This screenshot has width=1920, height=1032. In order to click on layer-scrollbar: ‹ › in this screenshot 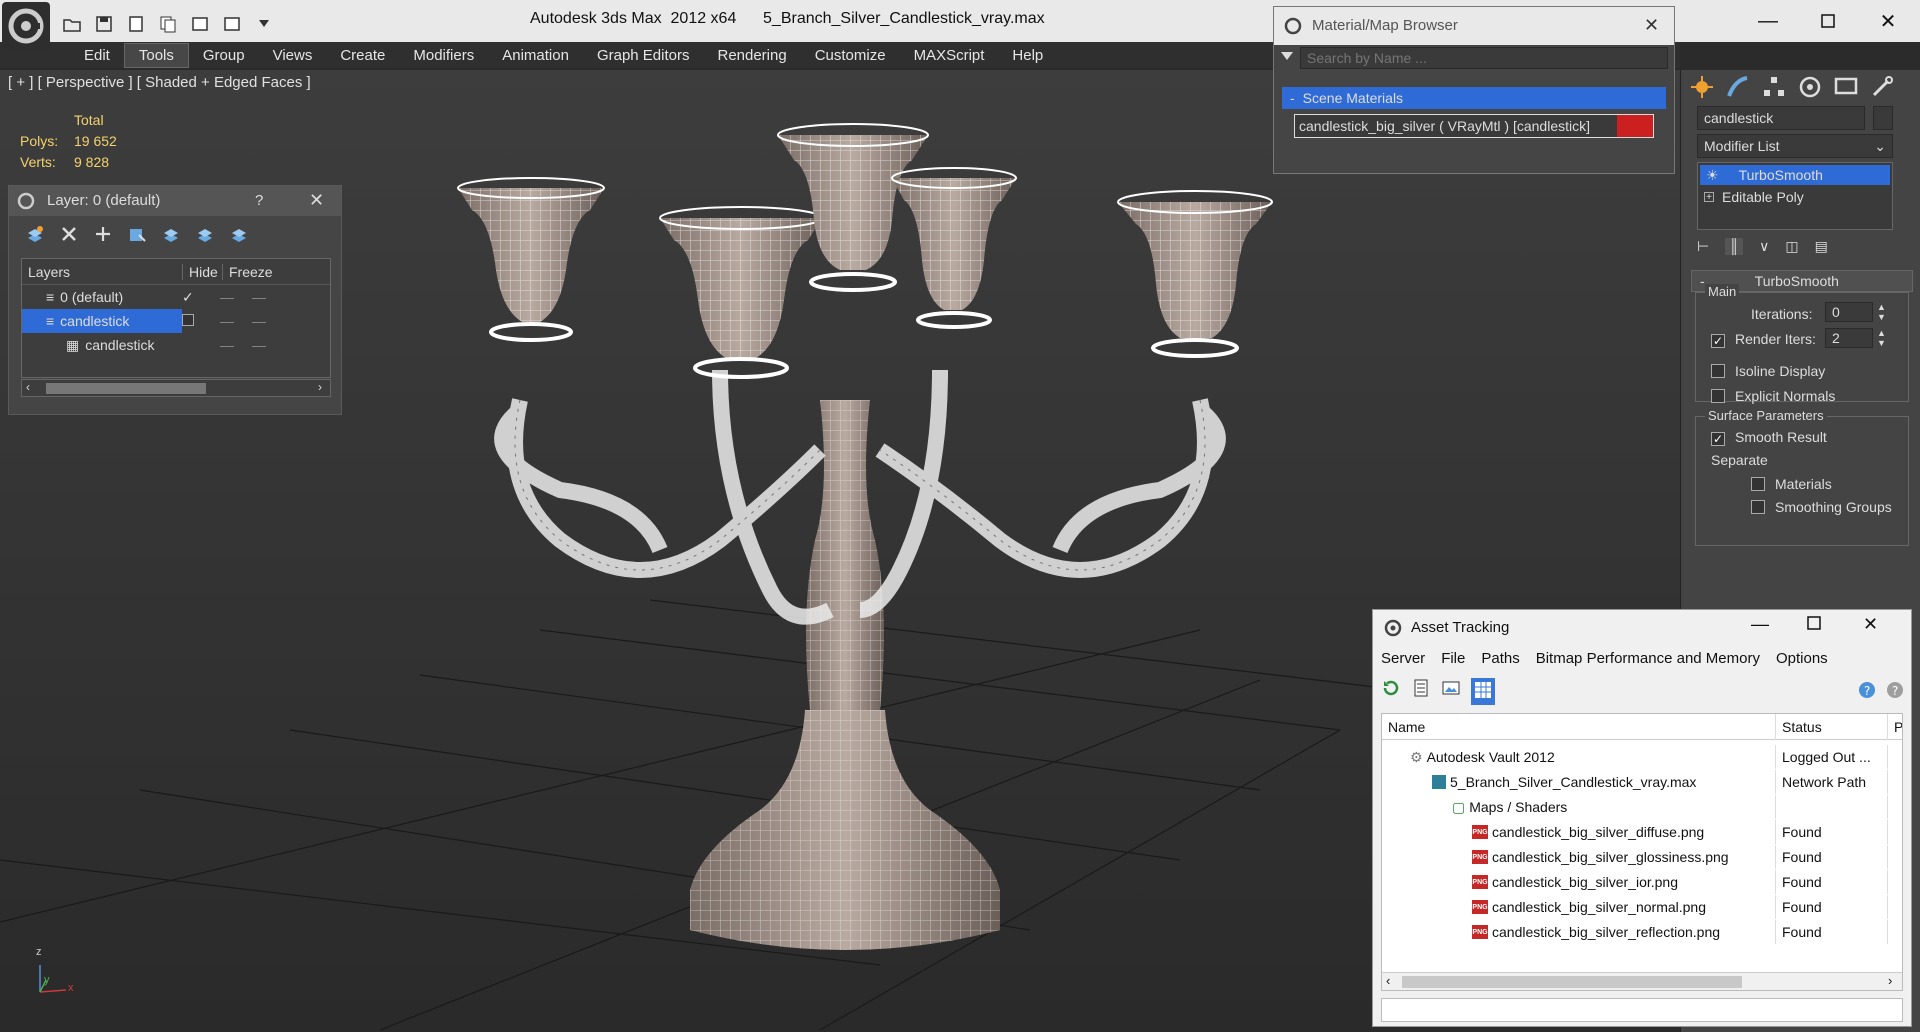, I will do `click(176, 388)`.